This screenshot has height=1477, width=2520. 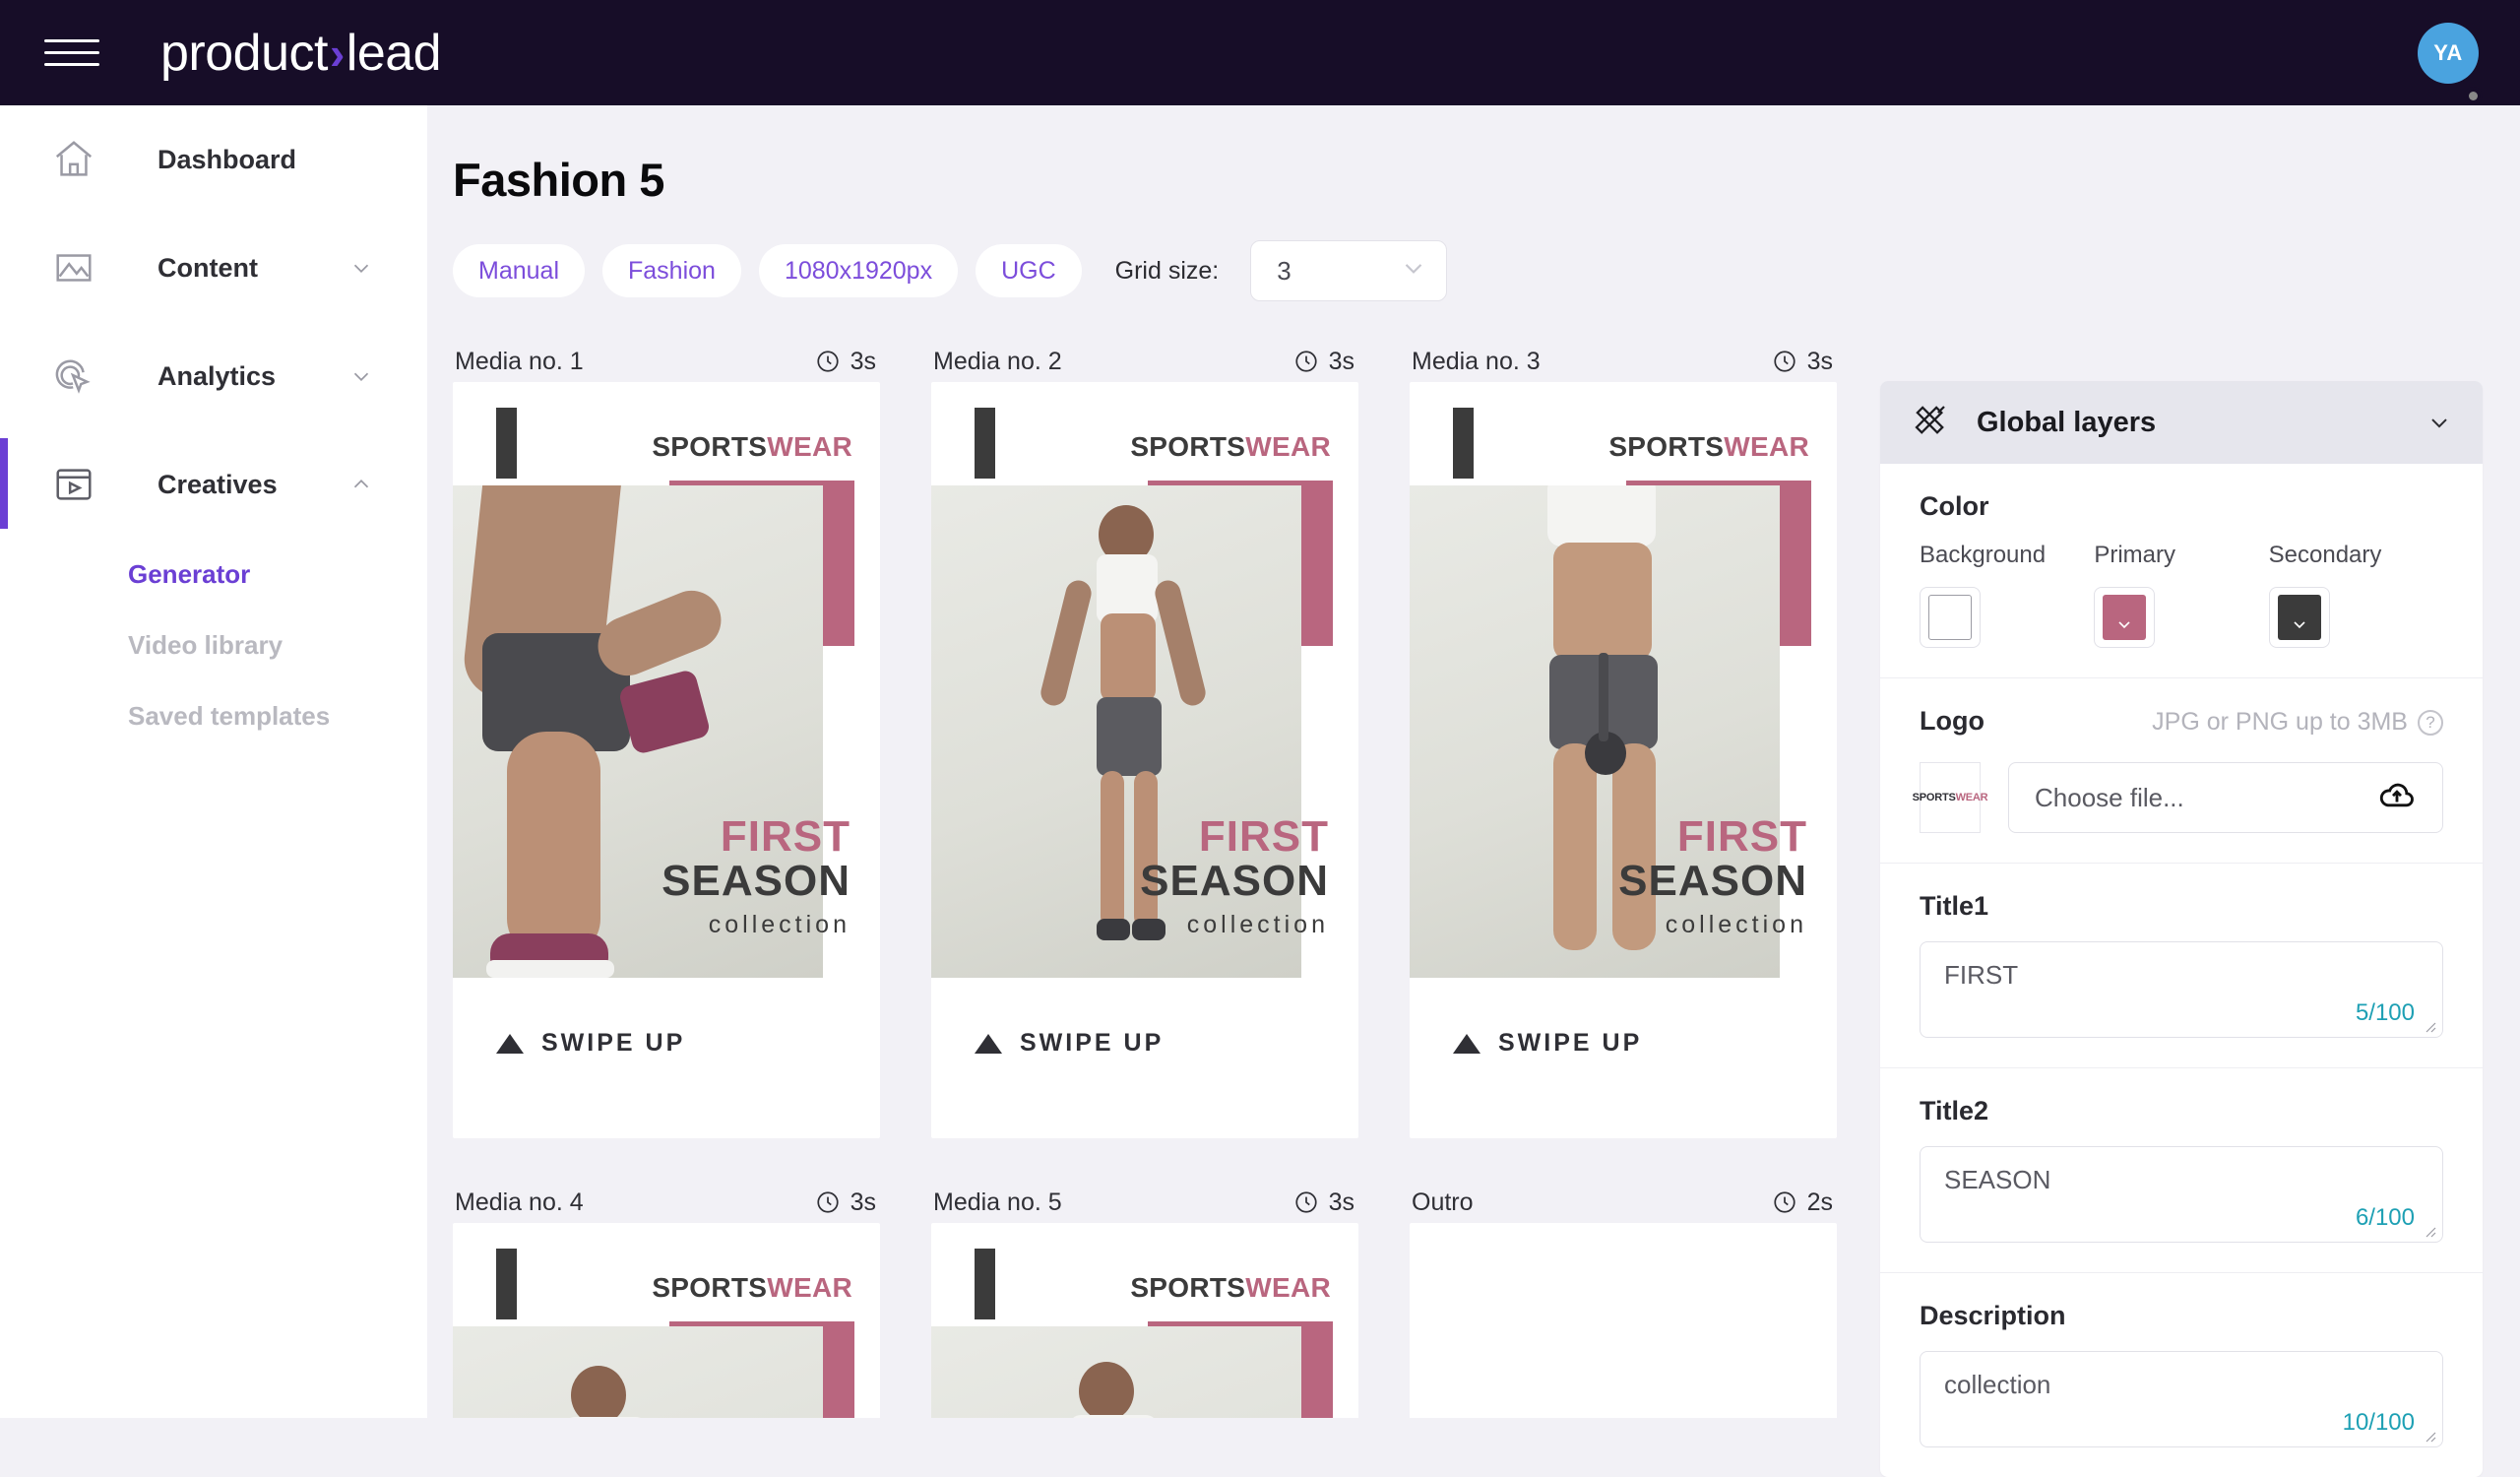 I want to click on sidebar-subitem-video-library: Video library, so click(x=213, y=645).